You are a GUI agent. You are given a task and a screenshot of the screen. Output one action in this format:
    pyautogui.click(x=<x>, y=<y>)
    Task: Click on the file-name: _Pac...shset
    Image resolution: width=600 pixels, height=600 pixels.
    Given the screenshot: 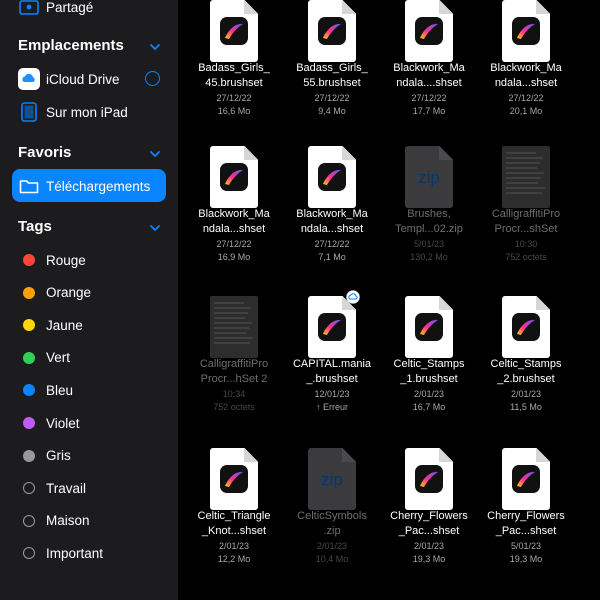 What is the action you would take?
    pyautogui.click(x=429, y=531)
    